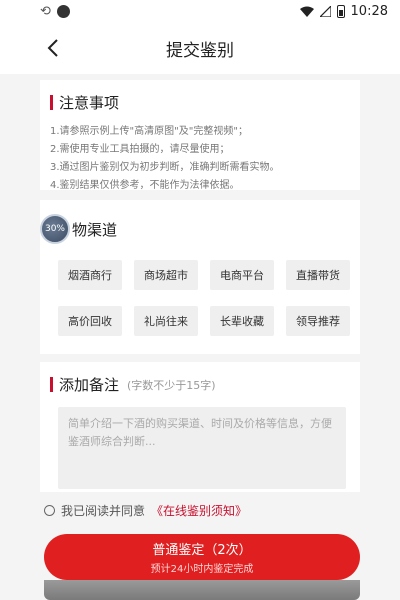  Describe the element at coordinates (202, 550) in the screenshot. I see `submit-label: 普通鉴定（2次）` at that location.